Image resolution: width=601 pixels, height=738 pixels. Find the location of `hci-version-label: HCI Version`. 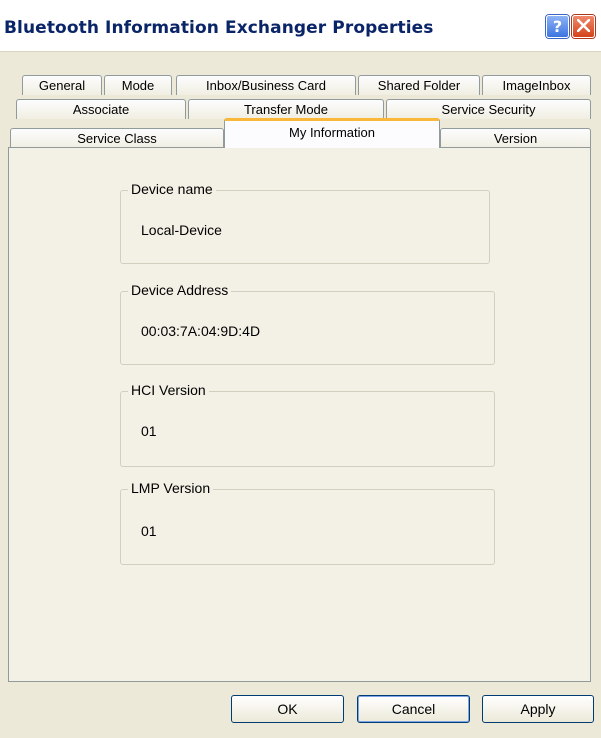

hci-version-label: HCI Version is located at coordinates (168, 390).